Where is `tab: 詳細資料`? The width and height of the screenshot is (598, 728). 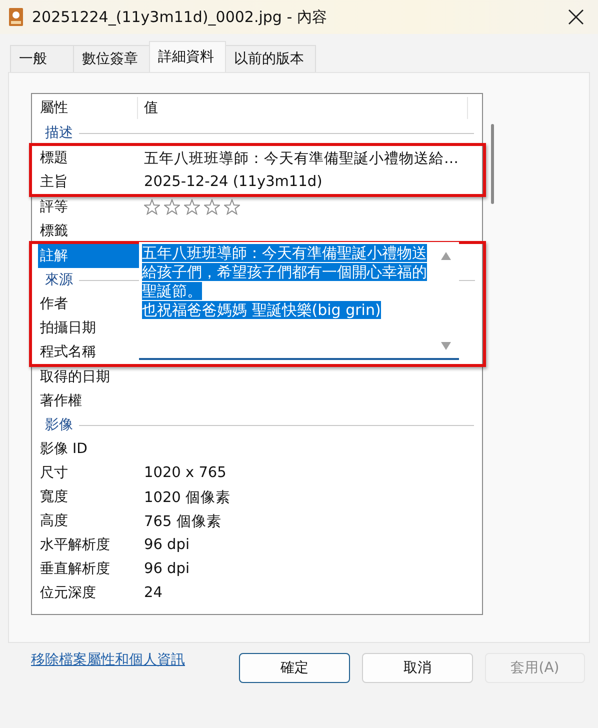
tab: 詳細資料 is located at coordinates (187, 56).